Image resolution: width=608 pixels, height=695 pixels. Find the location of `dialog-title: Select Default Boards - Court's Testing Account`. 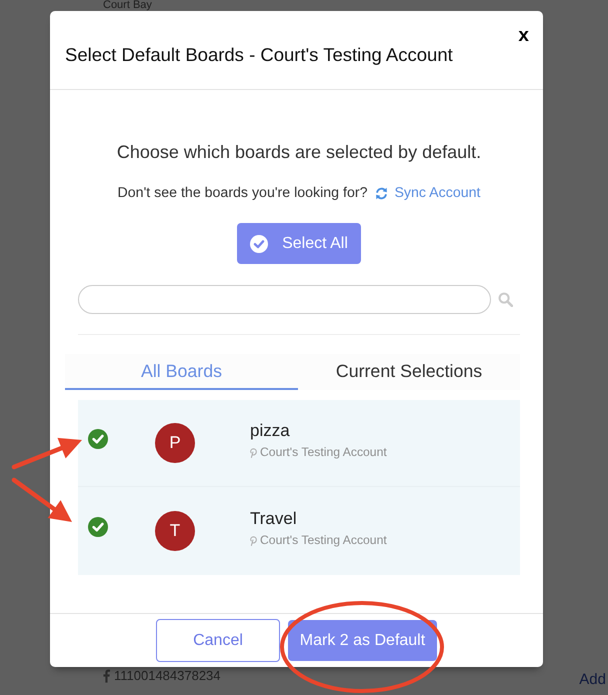

dialog-title: Select Default Boards - Court's Testing Account is located at coordinates (259, 54).